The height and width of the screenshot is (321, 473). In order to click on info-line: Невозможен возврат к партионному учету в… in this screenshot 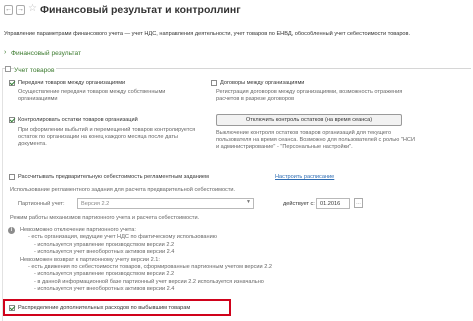, I will do `click(90, 259)`.